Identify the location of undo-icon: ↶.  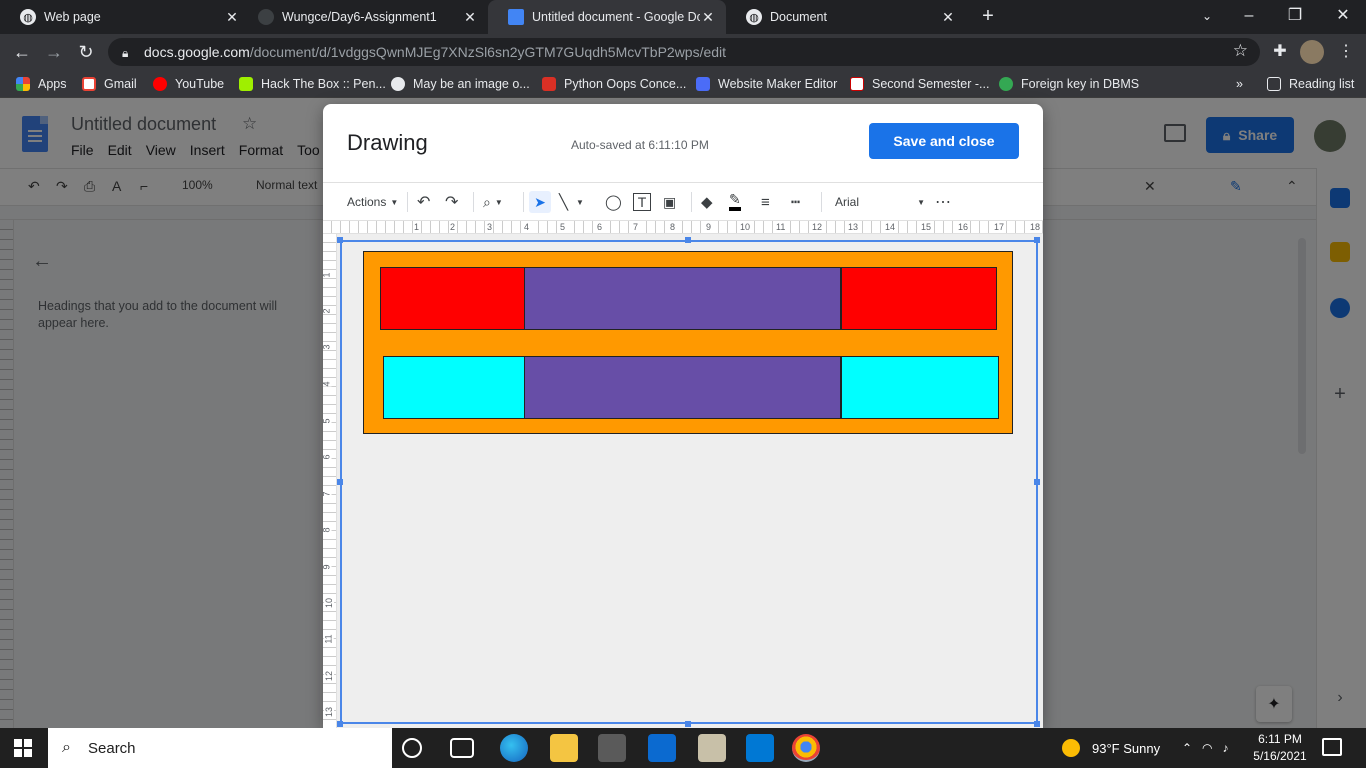
(423, 202).